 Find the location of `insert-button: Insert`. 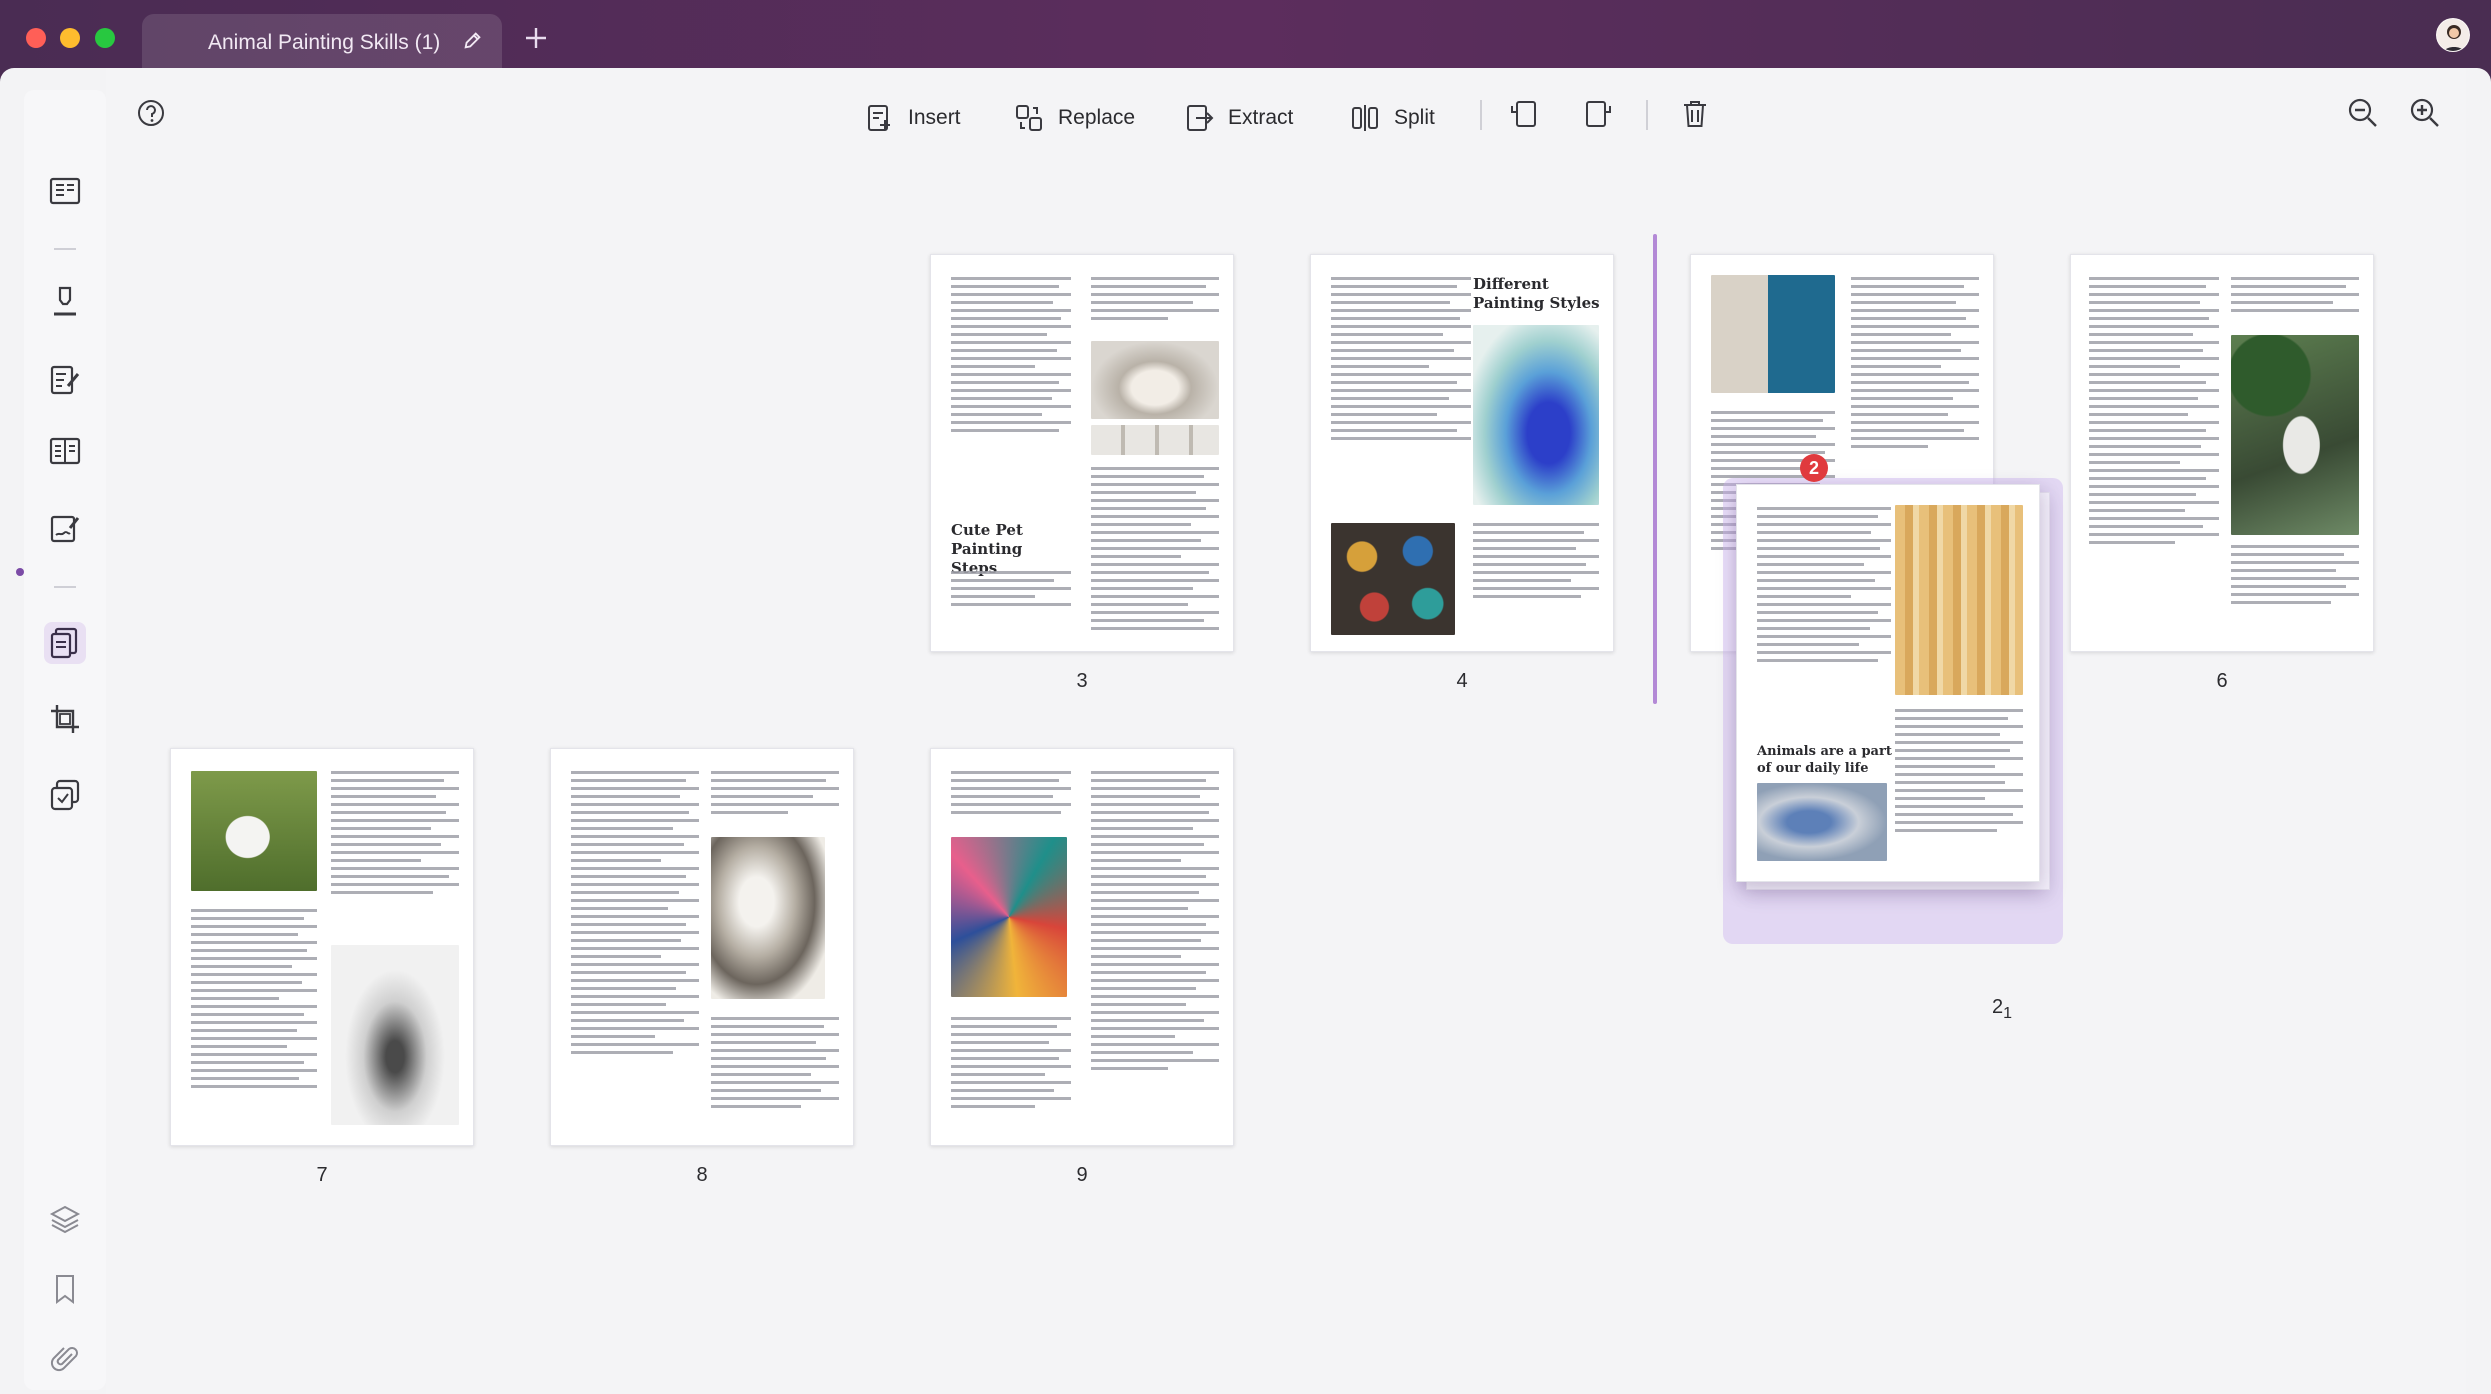

insert-button: Insert is located at coordinates (912, 118).